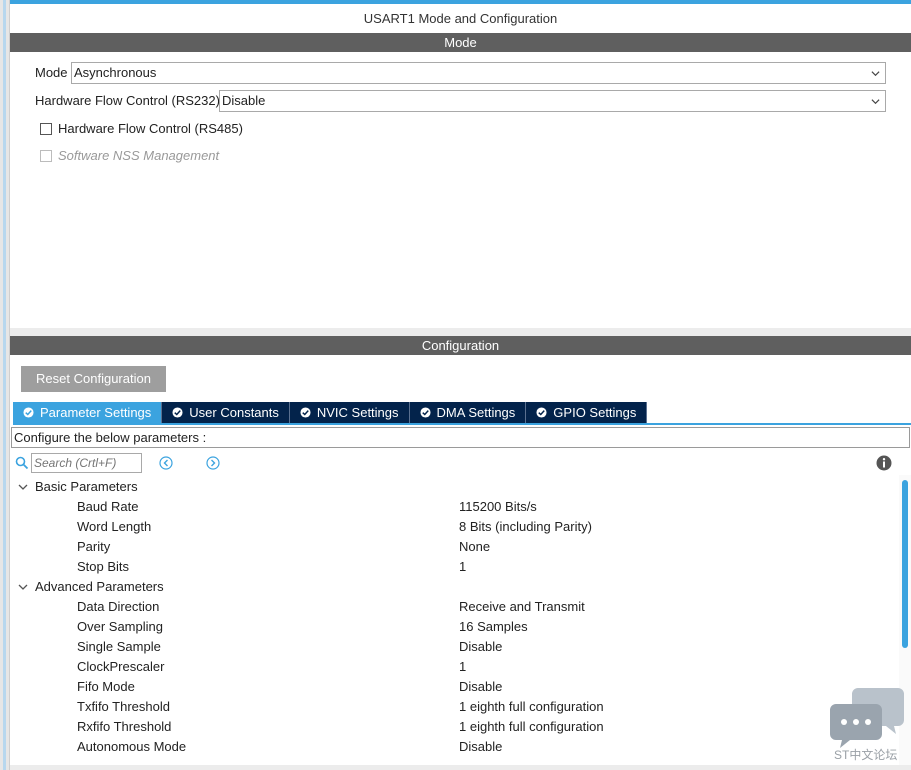 The image size is (911, 770). I want to click on param-value: None, so click(474, 547).